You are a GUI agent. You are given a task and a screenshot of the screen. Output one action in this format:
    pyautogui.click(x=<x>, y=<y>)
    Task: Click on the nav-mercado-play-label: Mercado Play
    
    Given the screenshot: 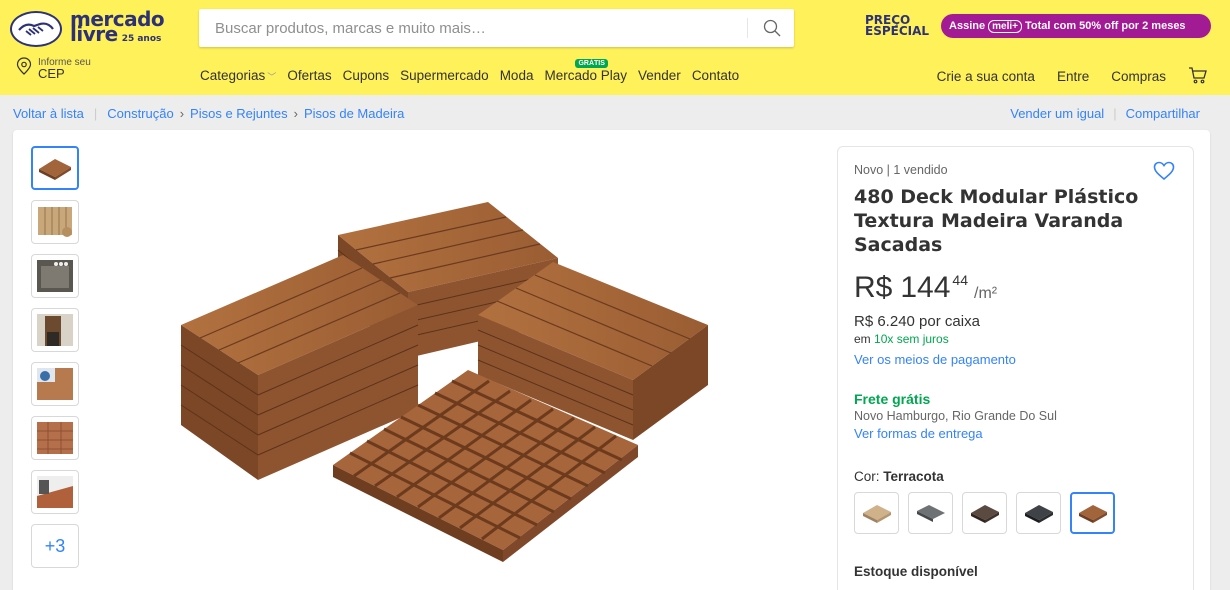 What is the action you would take?
    pyautogui.click(x=586, y=75)
    